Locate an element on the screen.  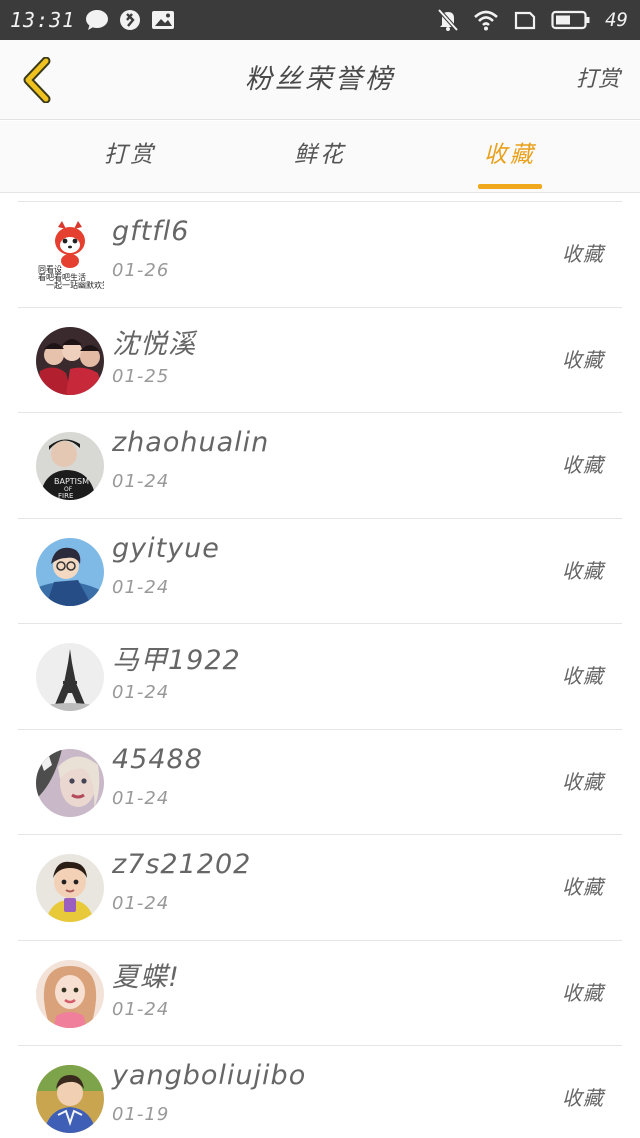
tab-favorites: 收藏 is located at coordinates (510, 157).